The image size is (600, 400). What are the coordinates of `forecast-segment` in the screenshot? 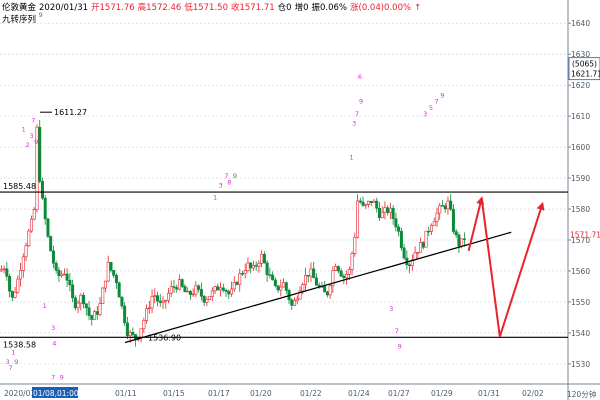 It's located at (521, 269).